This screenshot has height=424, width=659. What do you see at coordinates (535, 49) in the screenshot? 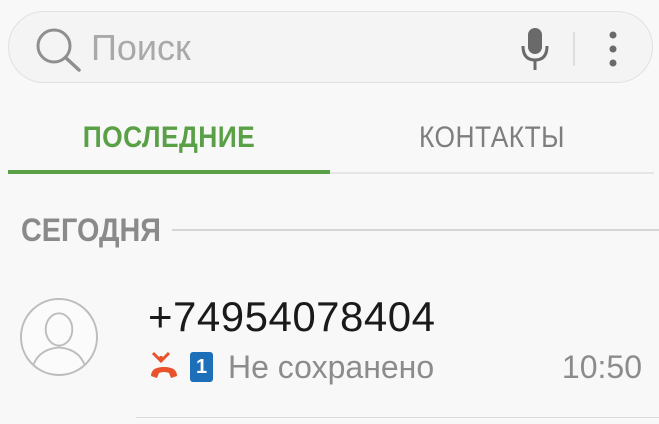
I see `mic-icon` at bounding box center [535, 49].